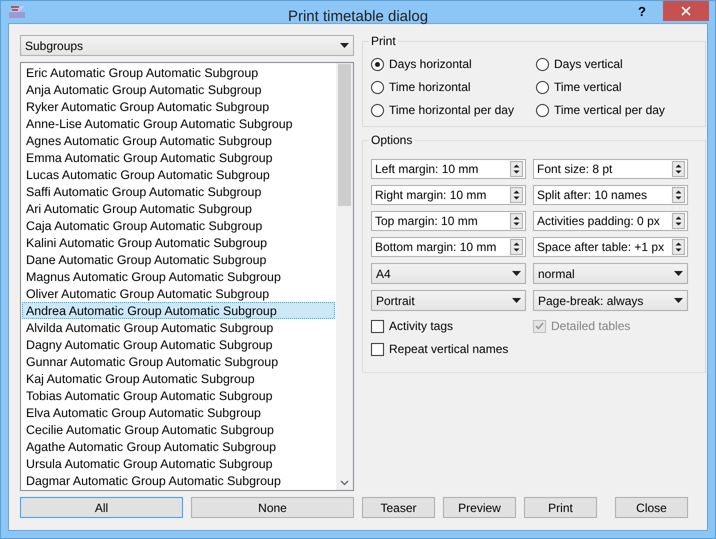  Describe the element at coordinates (272, 507) in the screenshot. I see `select-none-button: None` at that location.